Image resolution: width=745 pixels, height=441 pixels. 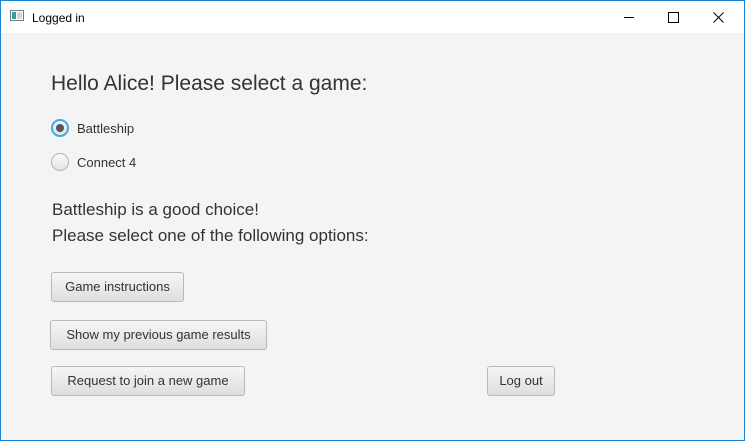 I want to click on maximize-icon, so click(x=673, y=17).